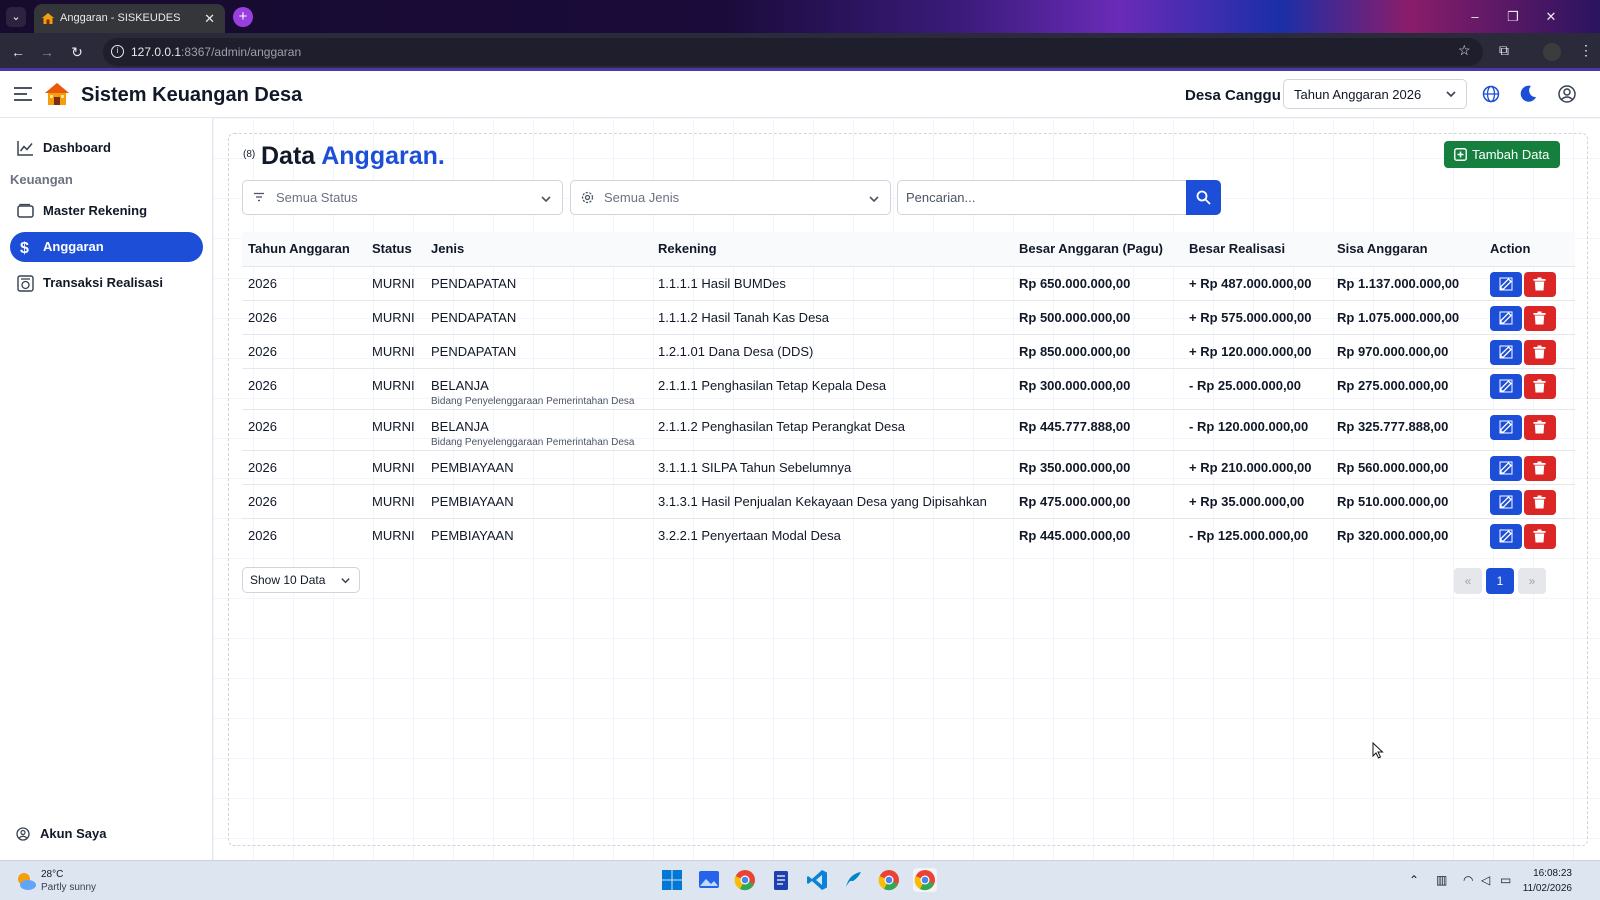 Image resolution: width=1600 pixels, height=900 pixels. Describe the element at coordinates (474, 317) in the screenshot. I see `jenis-text: PENDAPATAN` at that location.